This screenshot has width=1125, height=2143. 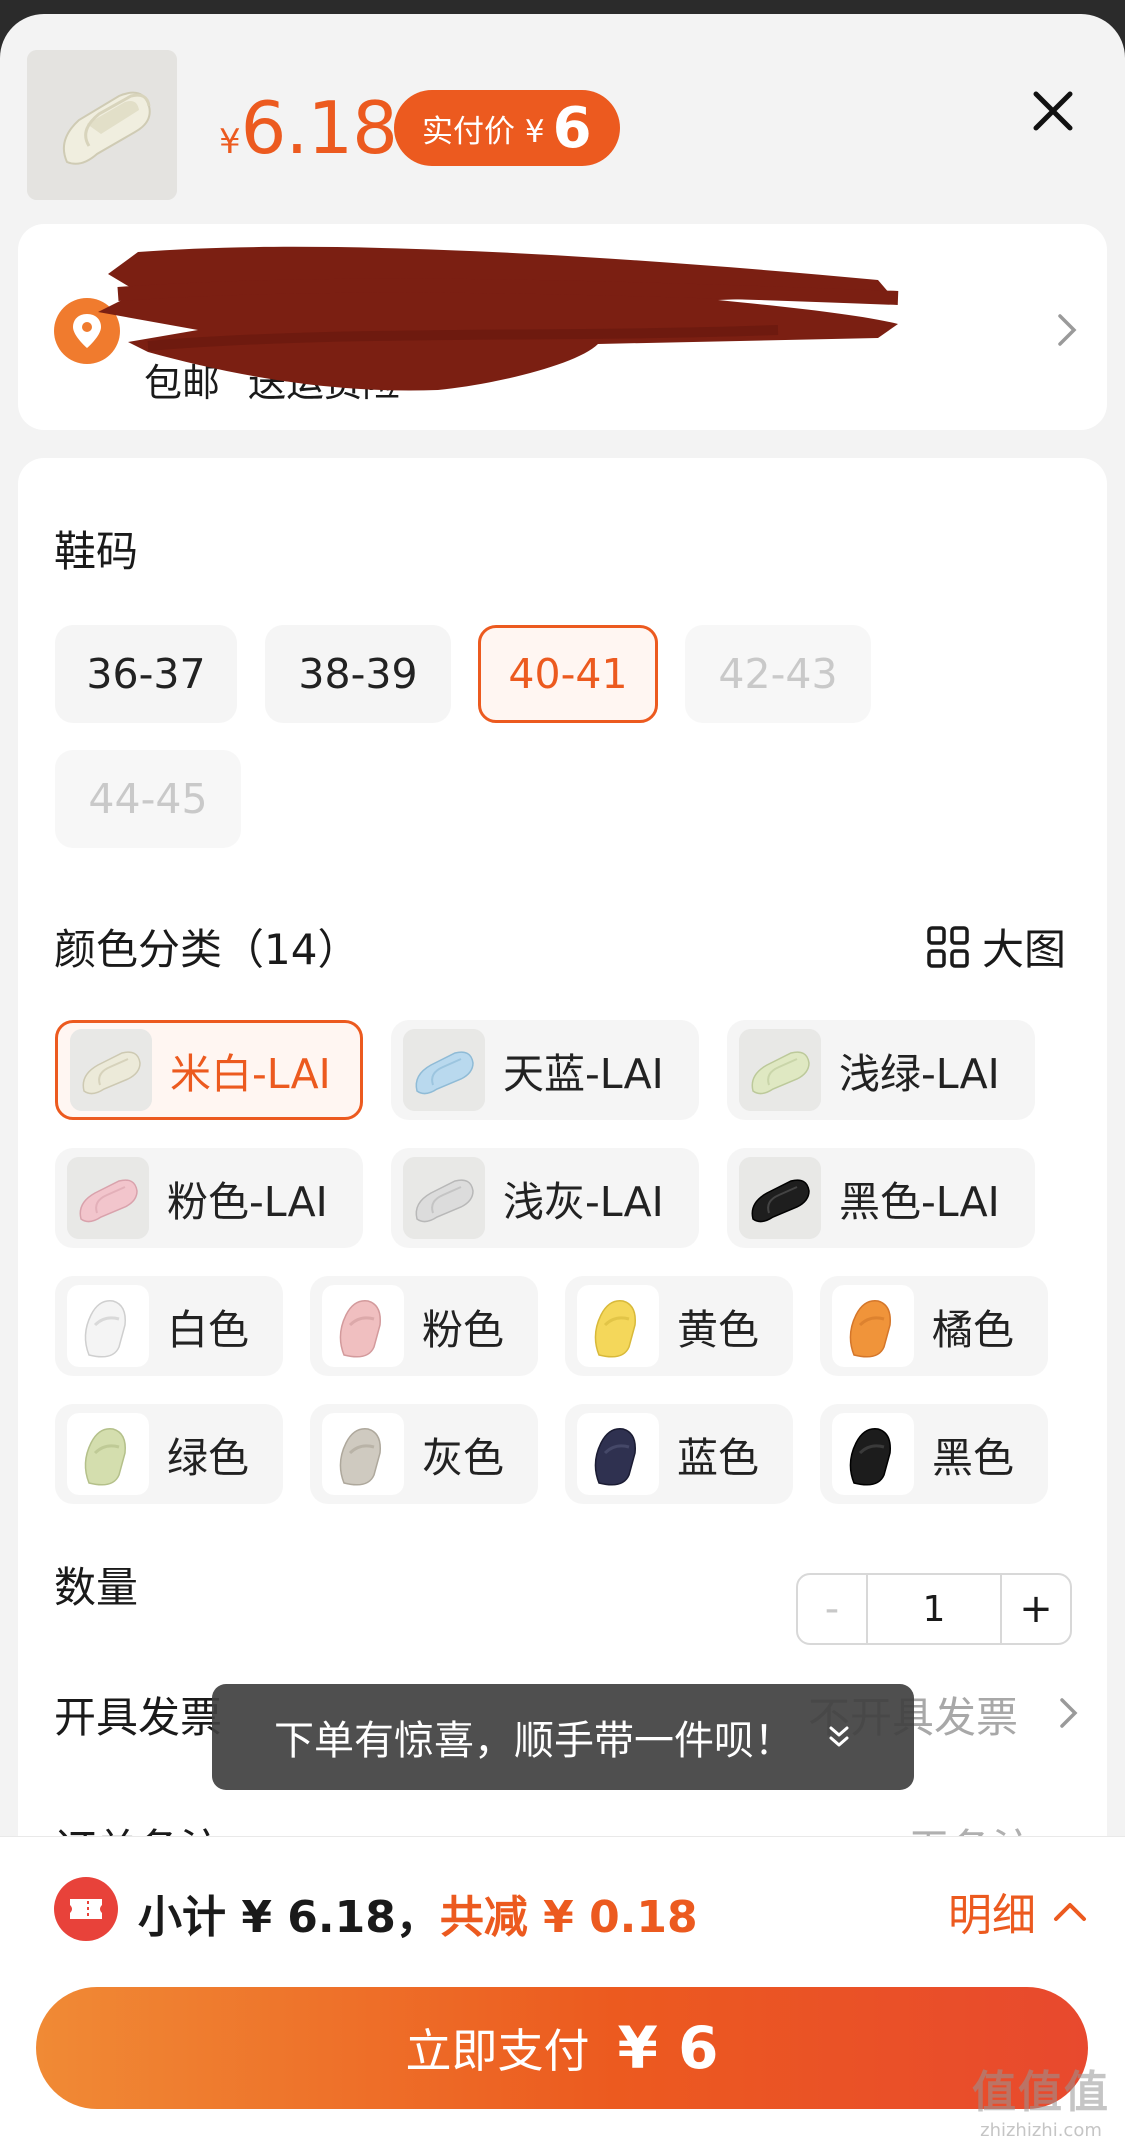 I want to click on color-option-cream-lai: 米白-LAI, so click(x=209, y=1070).